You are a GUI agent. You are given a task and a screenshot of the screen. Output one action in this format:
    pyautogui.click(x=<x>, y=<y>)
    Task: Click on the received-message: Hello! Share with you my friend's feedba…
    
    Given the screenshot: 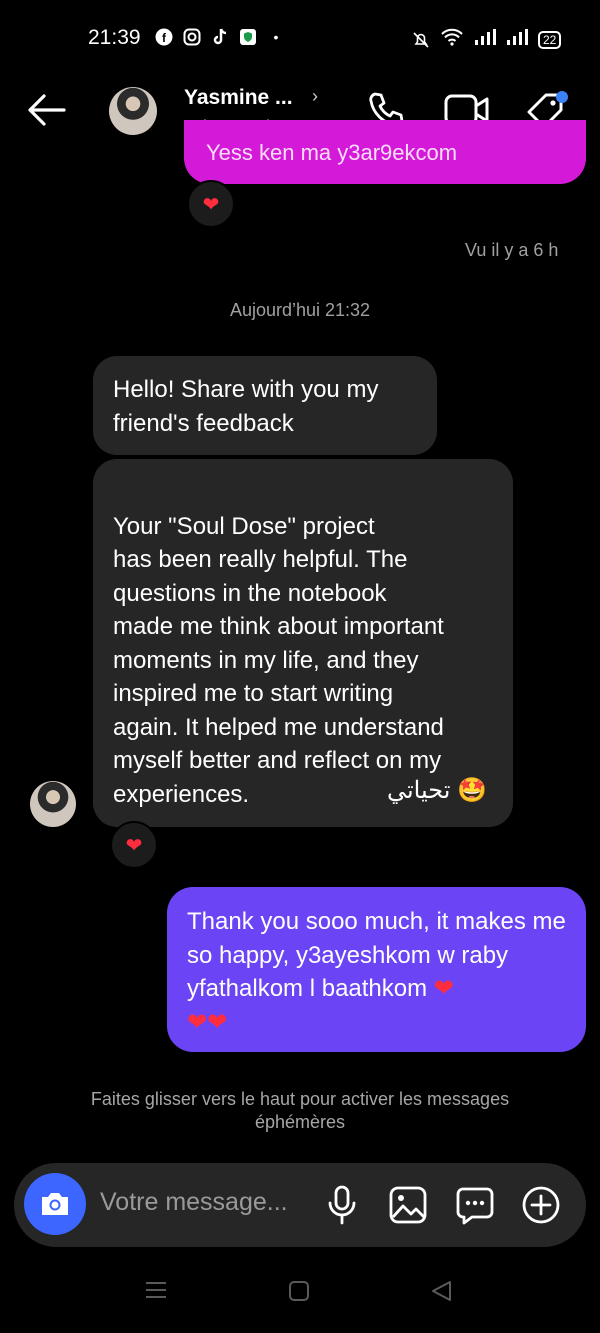 What is the action you would take?
    pyautogui.click(x=265, y=405)
    